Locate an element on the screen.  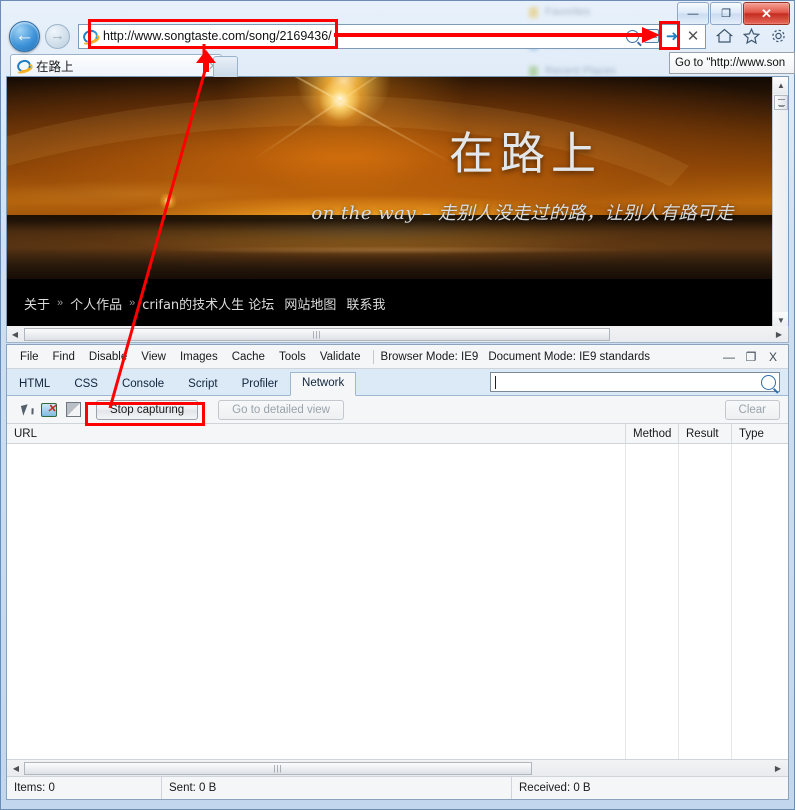
column-header-result: Result is located at coordinates (705, 433).